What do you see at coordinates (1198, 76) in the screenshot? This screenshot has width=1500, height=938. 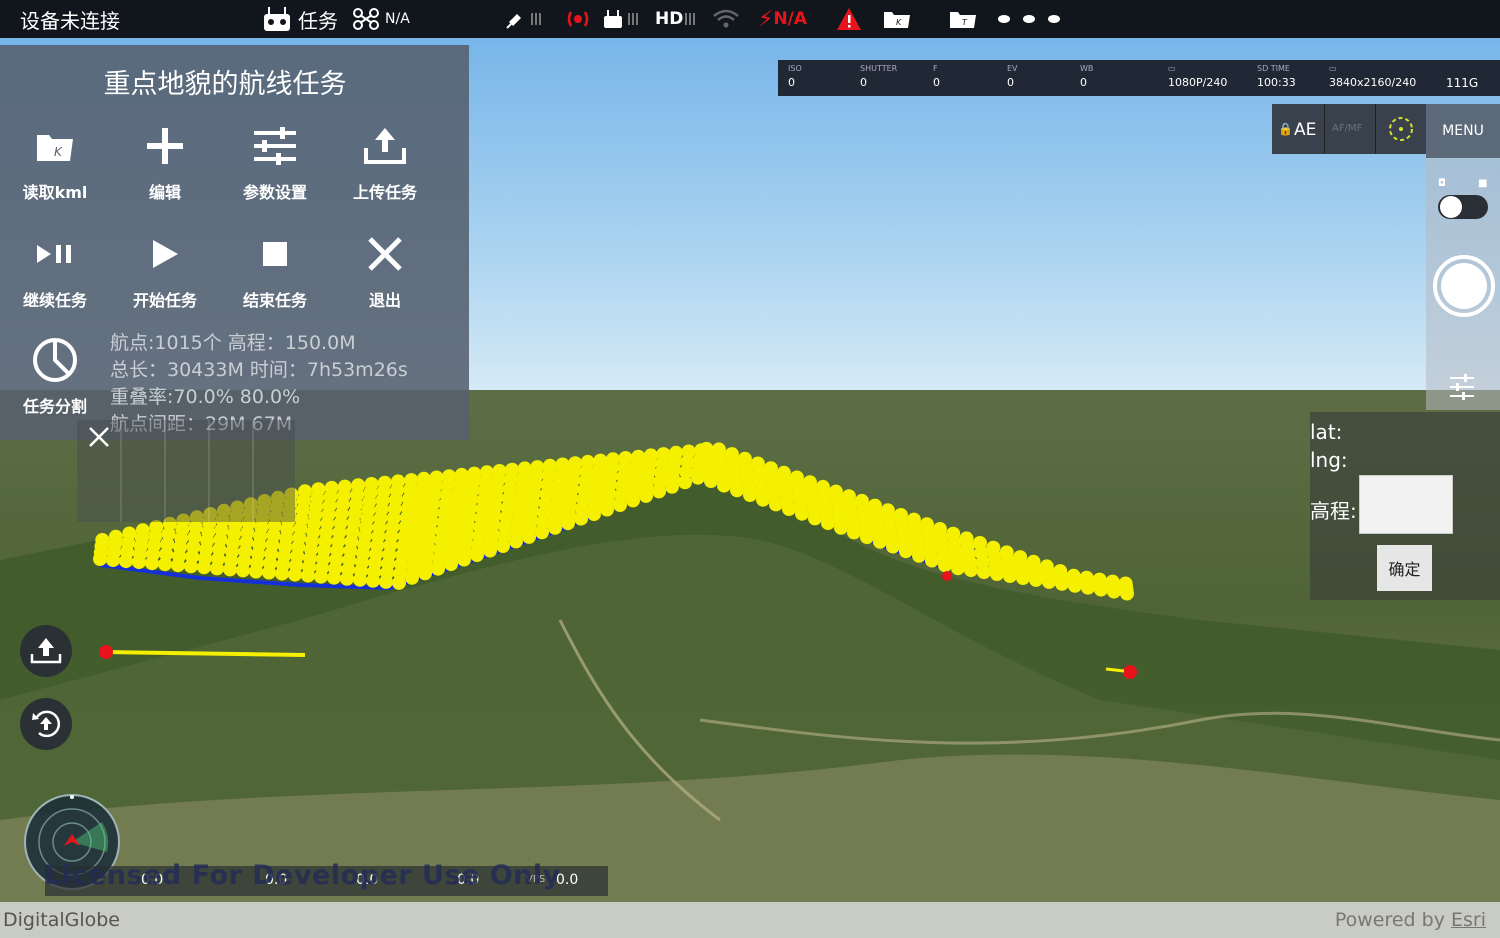 I see `video-format: ▭ 1080P/240` at bounding box center [1198, 76].